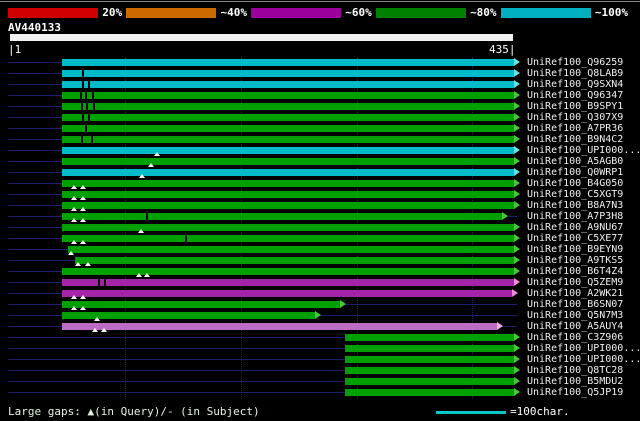 The height and width of the screenshot is (421, 640). I want to click on scale-segment-label: ~80%, so click(483, 12).